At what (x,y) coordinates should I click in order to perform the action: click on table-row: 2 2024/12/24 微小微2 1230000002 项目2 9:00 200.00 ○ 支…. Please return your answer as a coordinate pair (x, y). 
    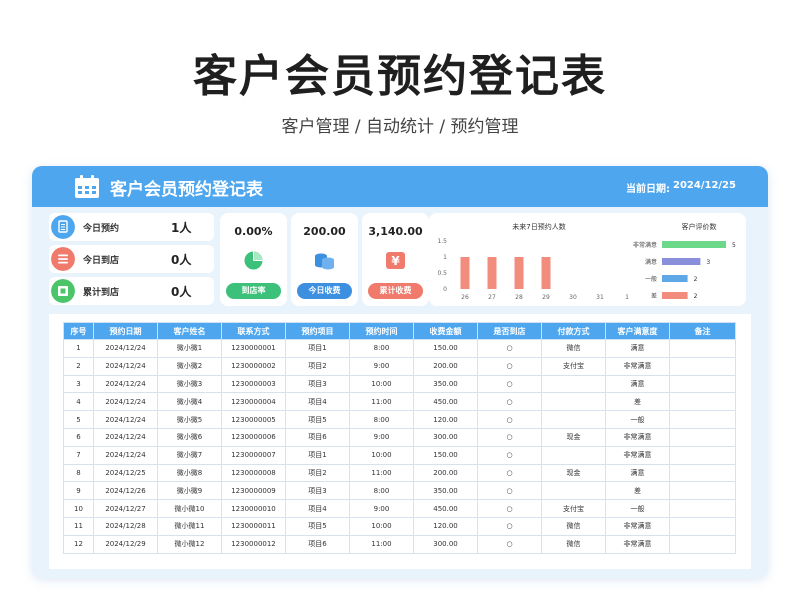
    Looking at the image, I should click on (399, 366).